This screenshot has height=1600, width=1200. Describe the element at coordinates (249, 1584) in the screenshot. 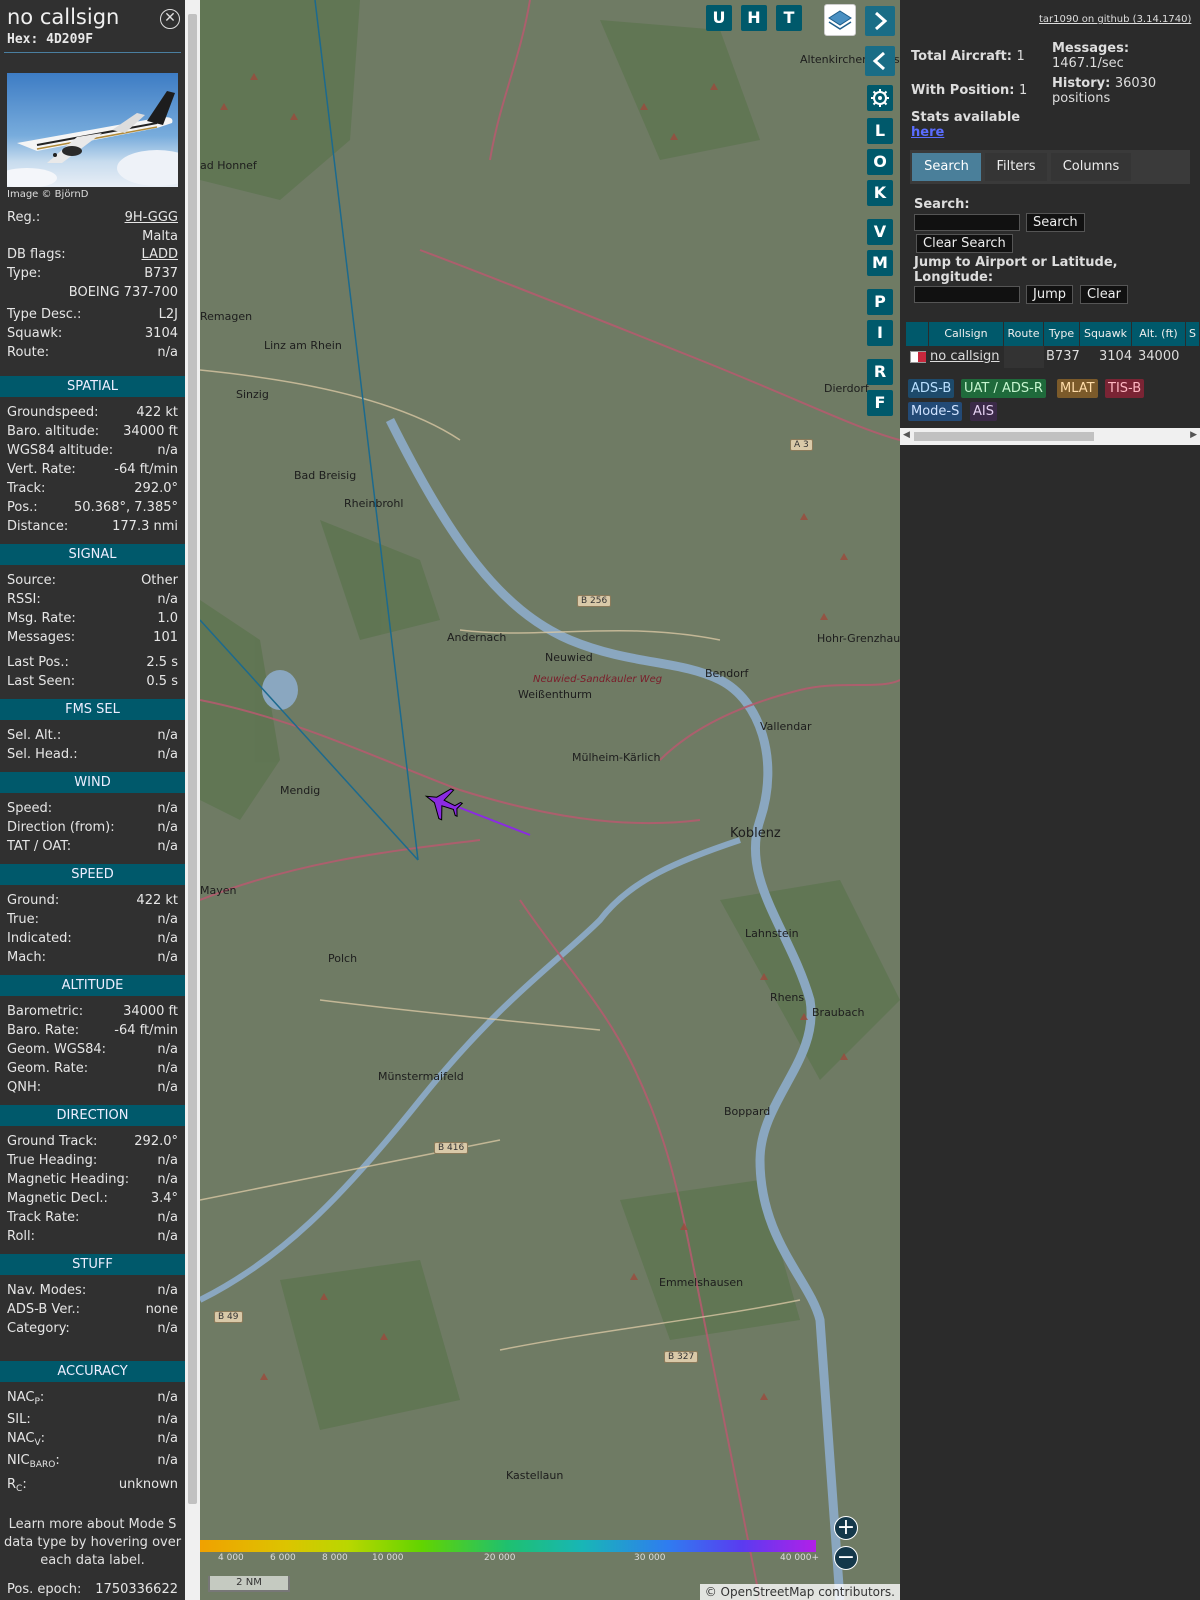

I see `scale-bar: 2 NM` at that location.